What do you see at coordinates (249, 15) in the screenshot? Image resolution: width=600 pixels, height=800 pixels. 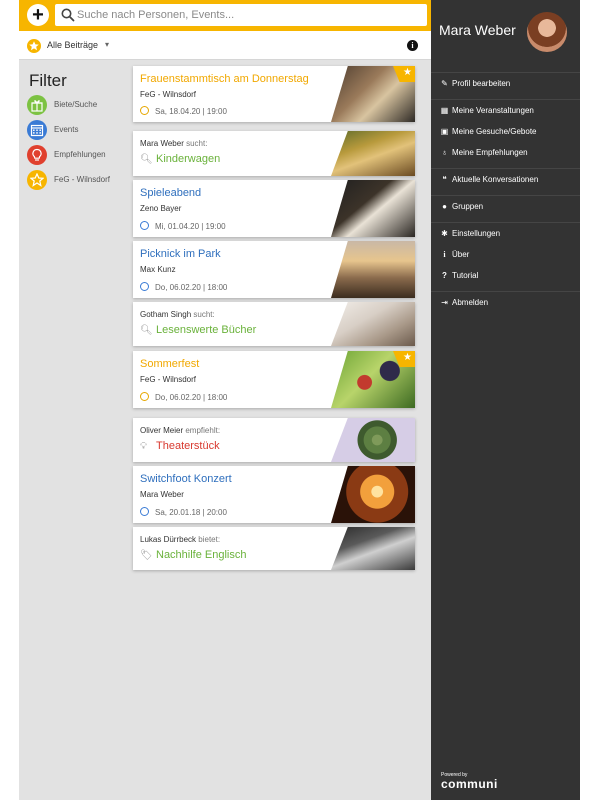 I see `search-input` at bounding box center [249, 15].